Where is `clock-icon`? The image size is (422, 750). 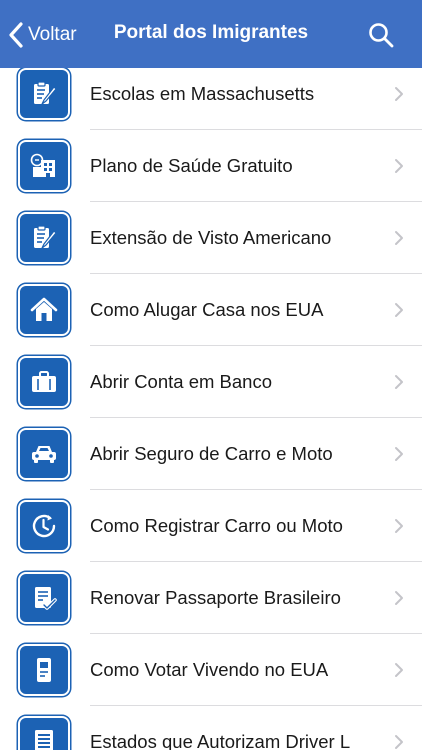
clock-icon is located at coordinates (44, 526).